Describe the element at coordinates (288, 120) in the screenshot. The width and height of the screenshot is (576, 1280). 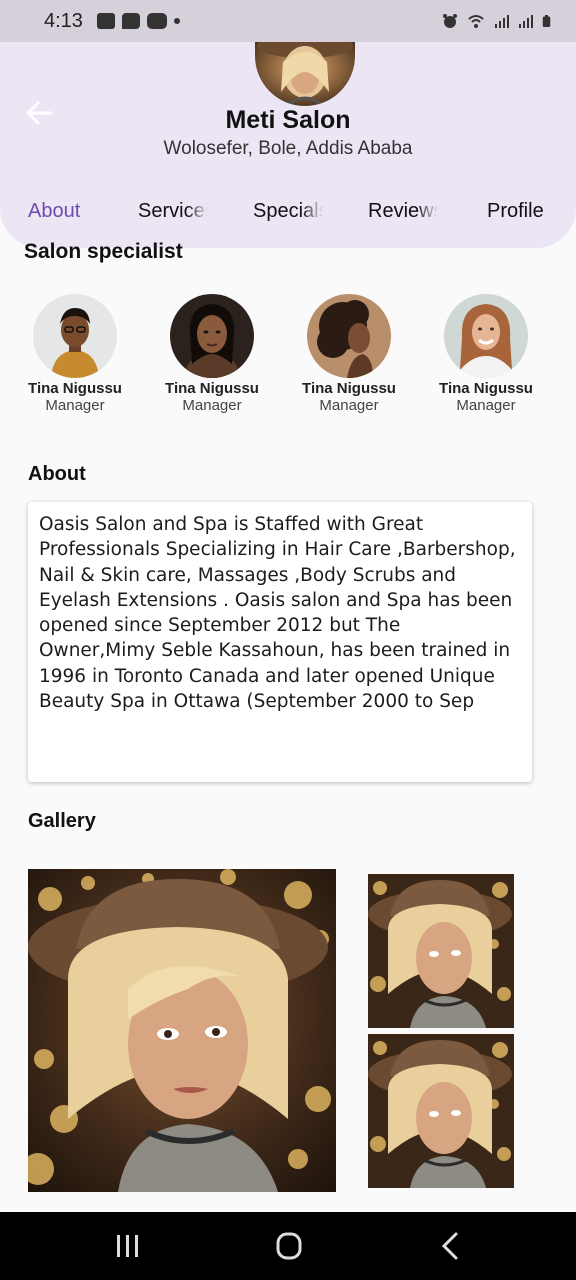
I see `salon-name: Meti Salon` at that location.